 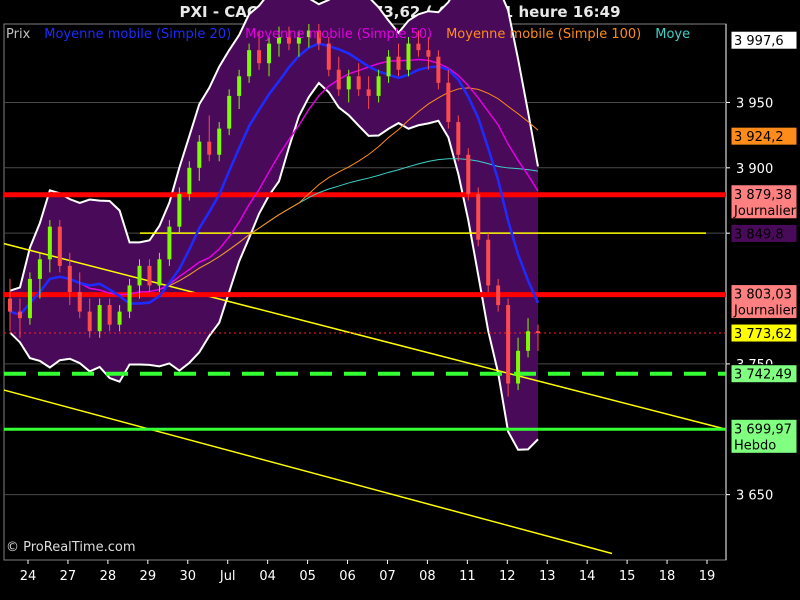 I want to click on x-tick-label: 06, so click(x=347, y=576).